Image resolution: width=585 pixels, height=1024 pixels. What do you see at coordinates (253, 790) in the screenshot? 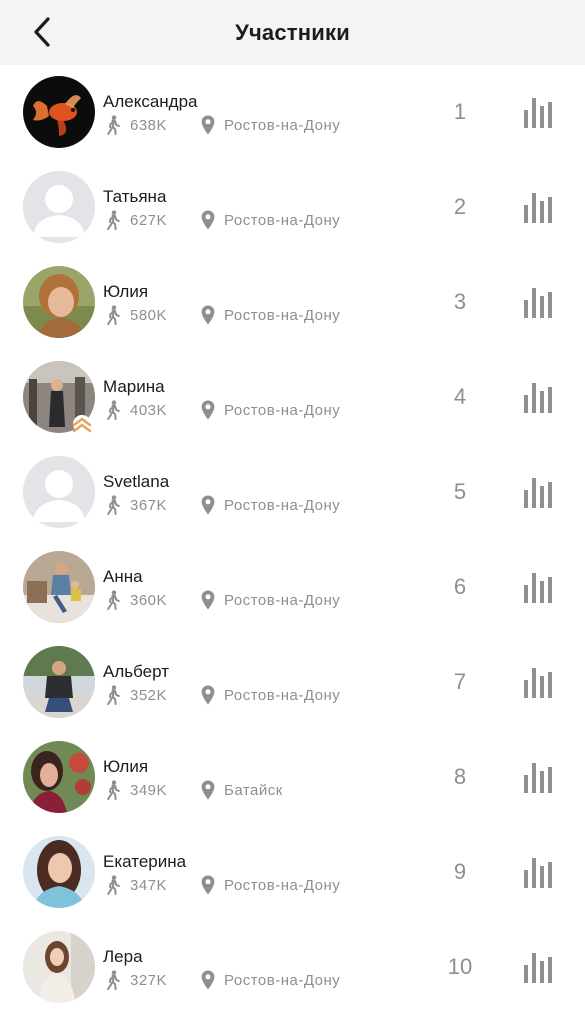
I see `participant-city: Батайск` at bounding box center [253, 790].